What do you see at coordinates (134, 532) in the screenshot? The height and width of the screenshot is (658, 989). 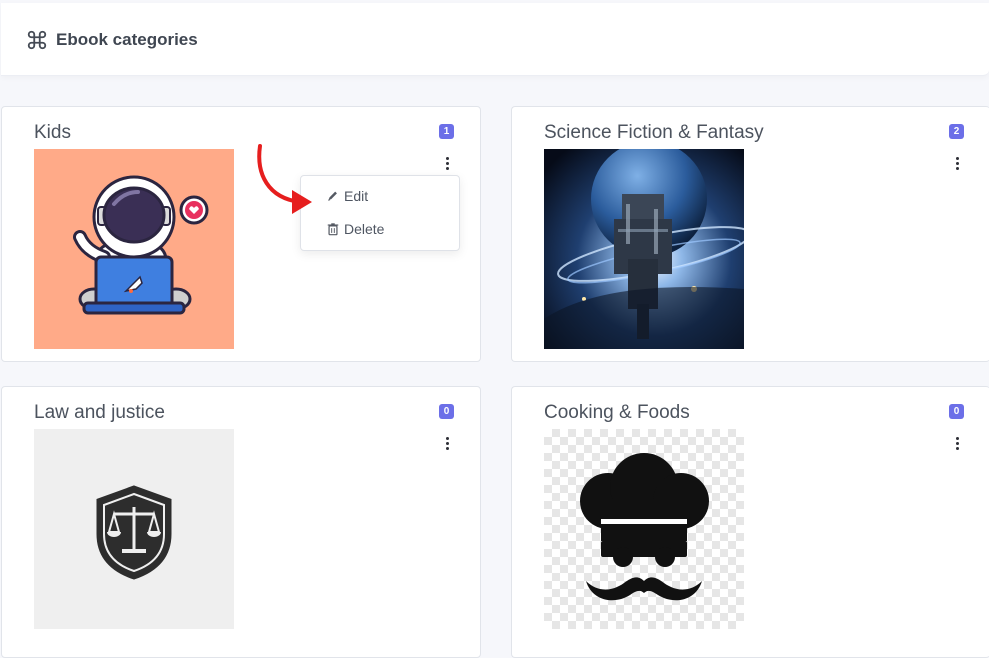 I see `scales-shield-icon` at bounding box center [134, 532].